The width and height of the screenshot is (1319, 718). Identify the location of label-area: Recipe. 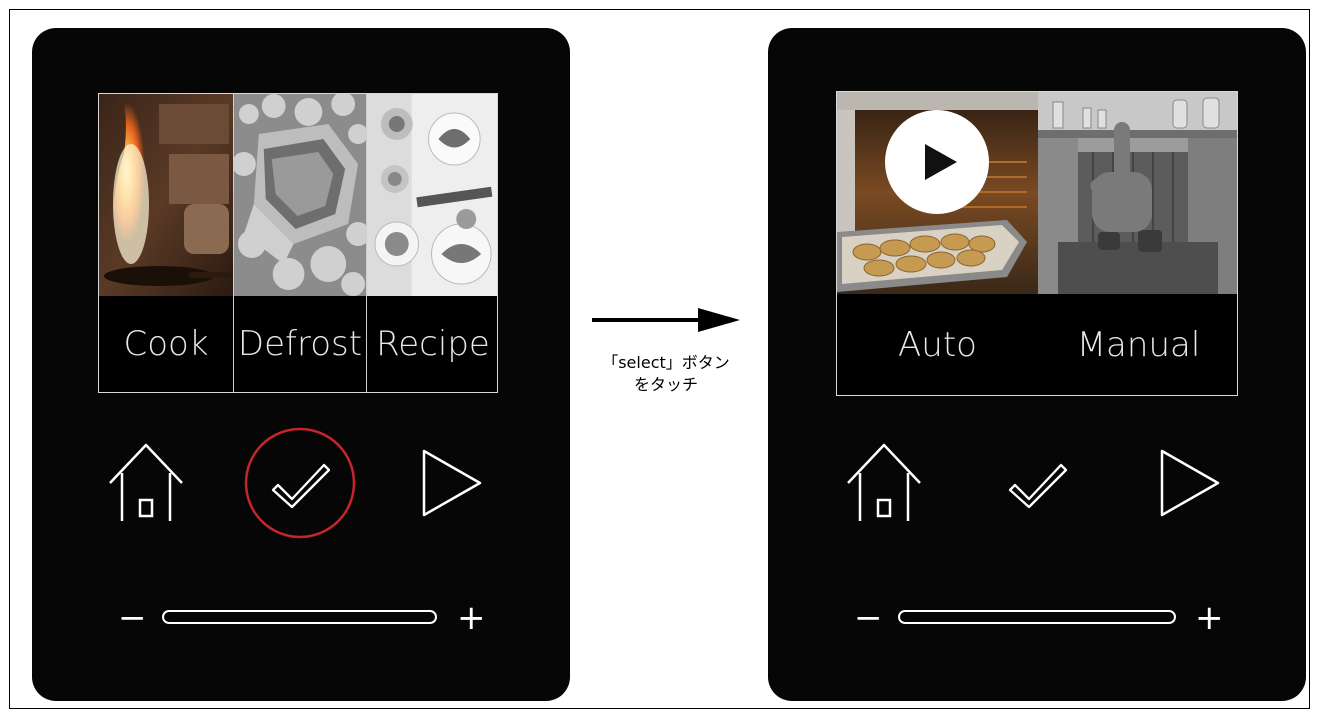
(432, 344).